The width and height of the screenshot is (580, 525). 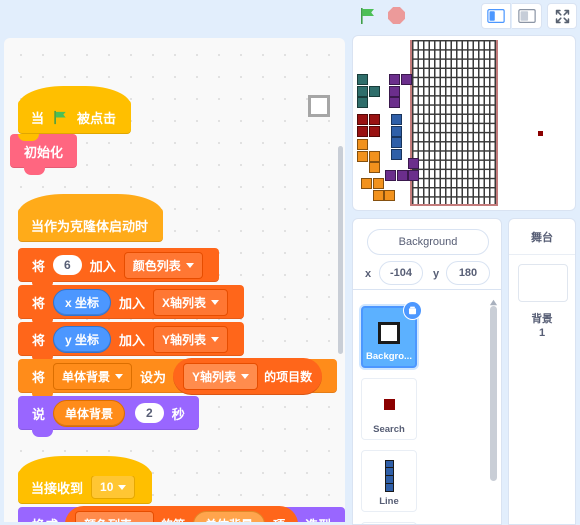 I want to click on variable-monitor-checkbox, so click(x=319, y=106).